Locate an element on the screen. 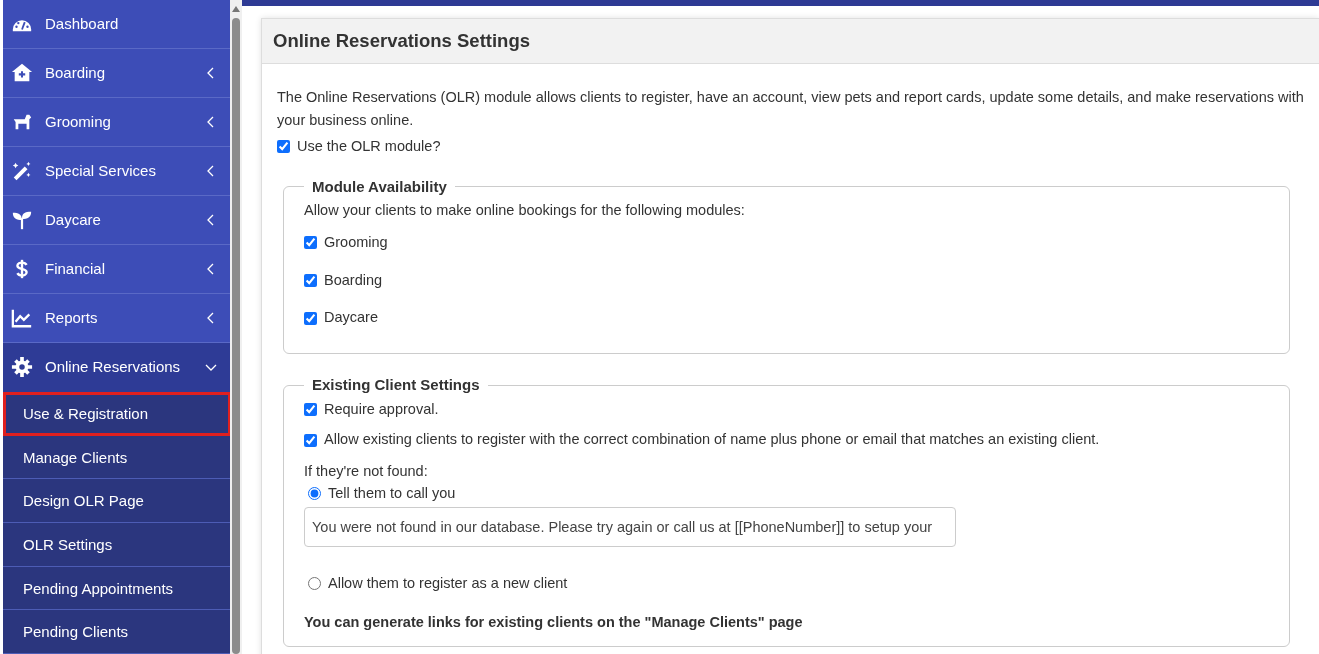 This screenshot has width=1319, height=654. submenu-item: Pending Appointments is located at coordinates (117, 588).